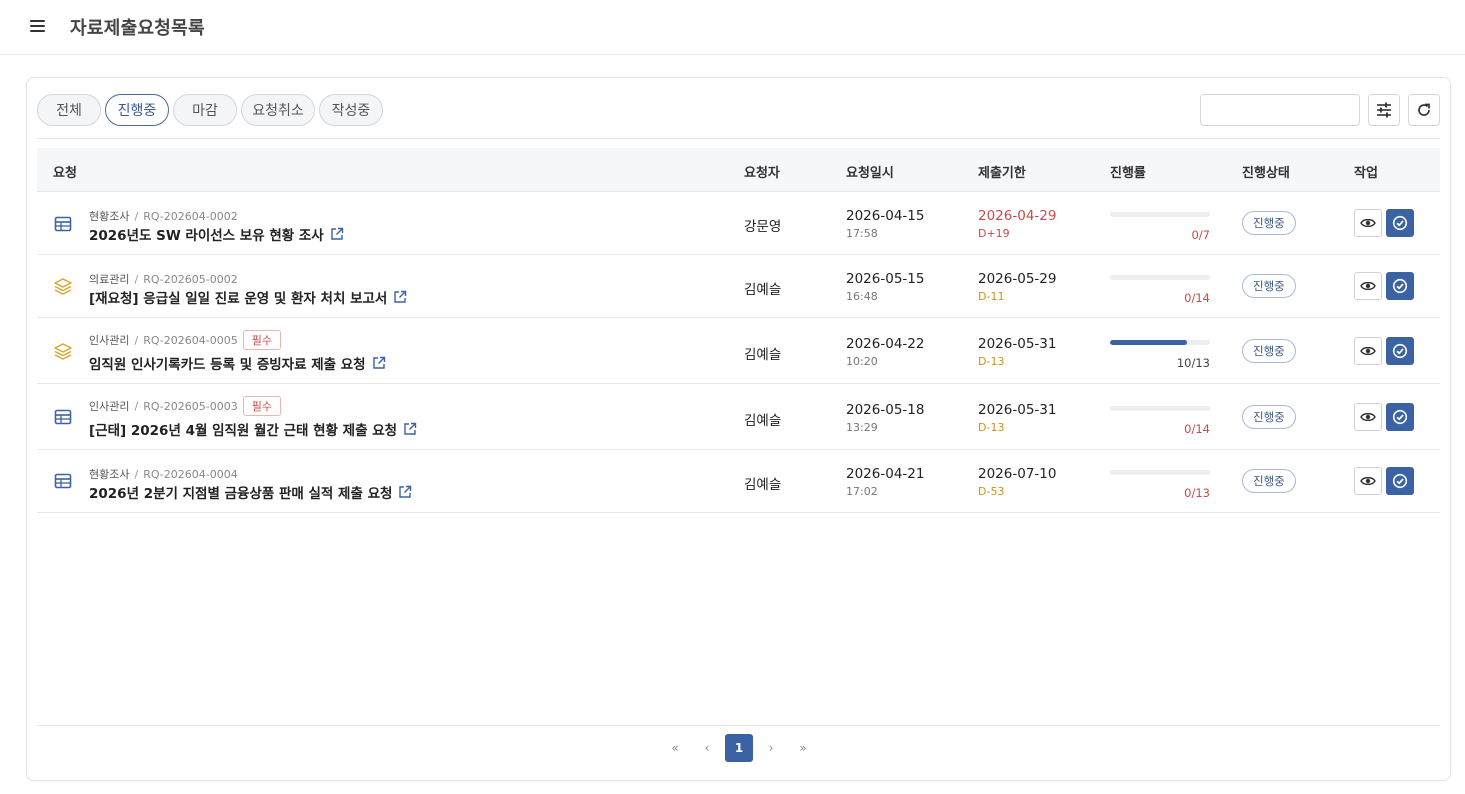 The image size is (1465, 794). I want to click on filter-settings-button, so click(1384, 110).